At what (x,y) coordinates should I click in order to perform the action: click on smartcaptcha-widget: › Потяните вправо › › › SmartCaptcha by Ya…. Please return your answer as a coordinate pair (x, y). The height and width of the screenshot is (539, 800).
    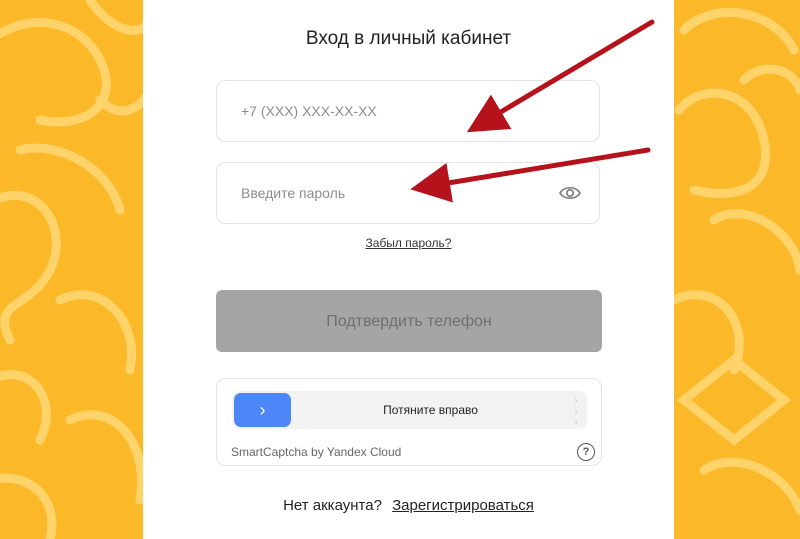
    Looking at the image, I should click on (409, 422).